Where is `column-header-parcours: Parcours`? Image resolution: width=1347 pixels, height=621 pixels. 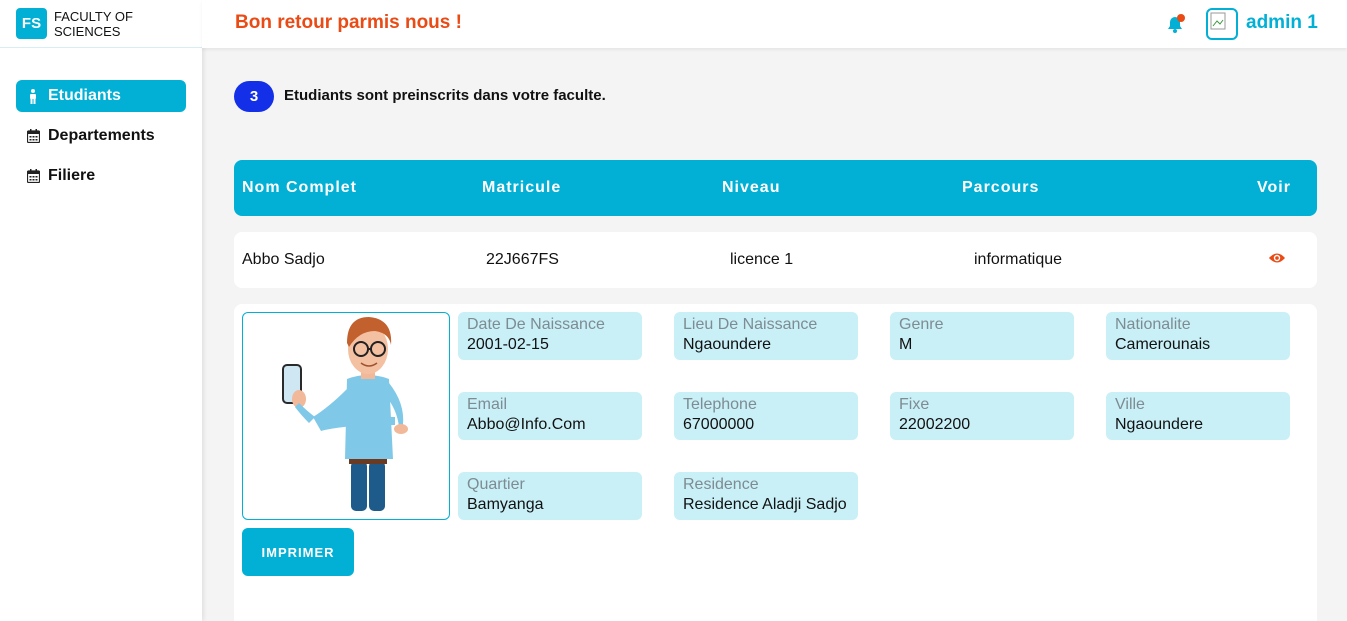
column-header-parcours: Parcours is located at coordinates (1000, 188).